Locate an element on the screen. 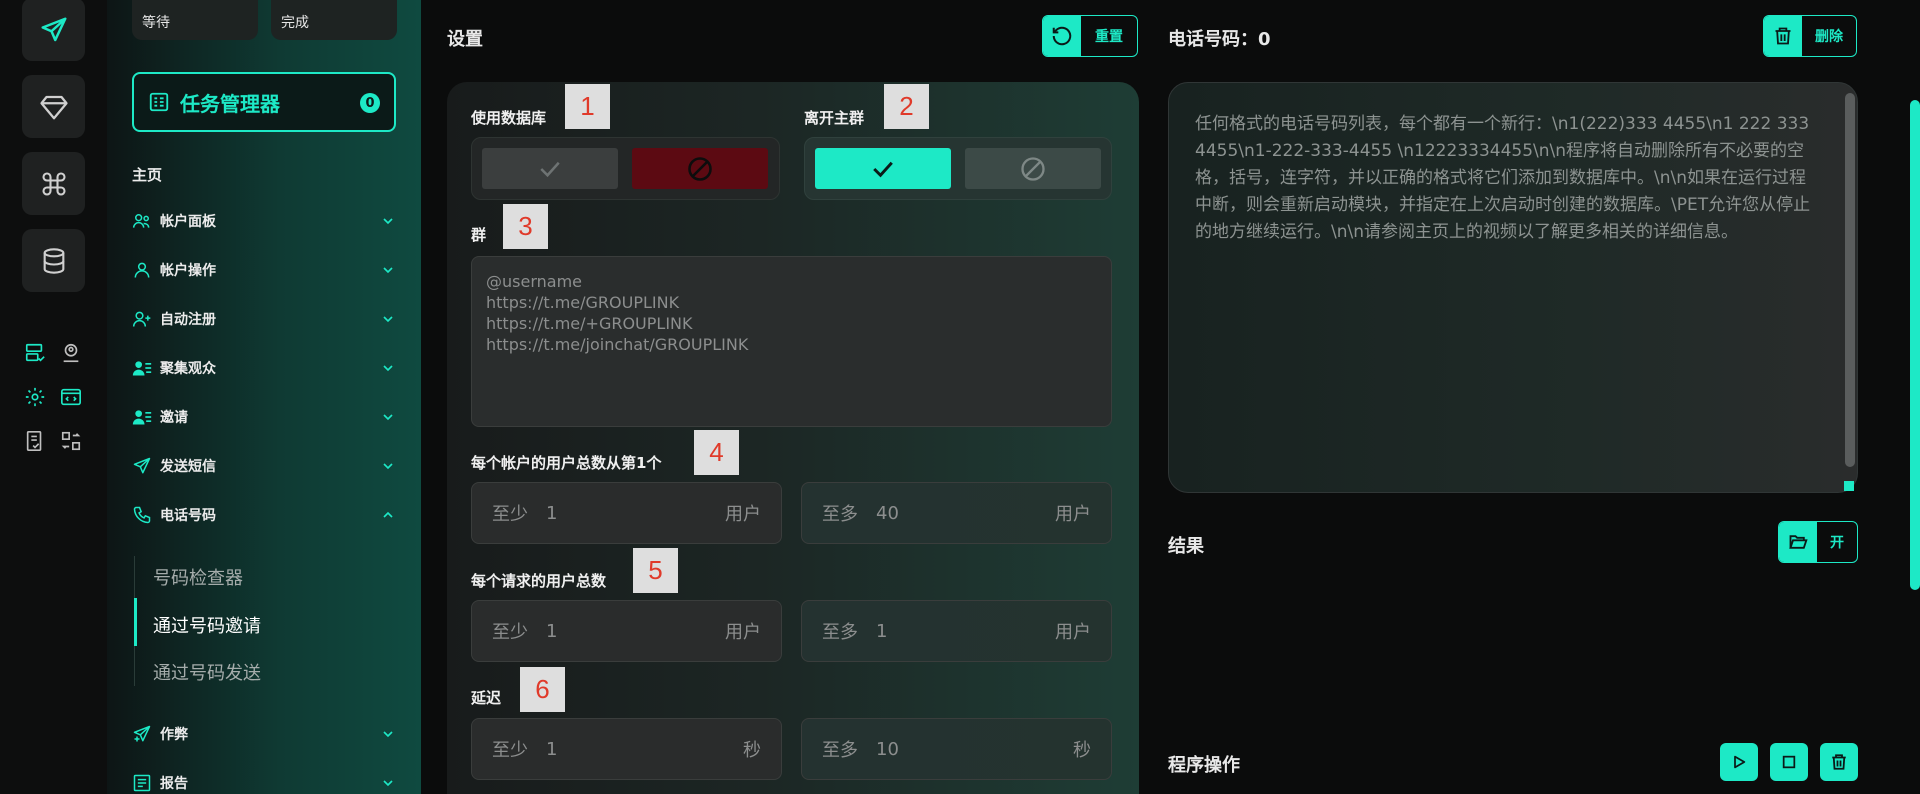  total-users-min-input: 至少 1 用户 is located at coordinates (626, 513).